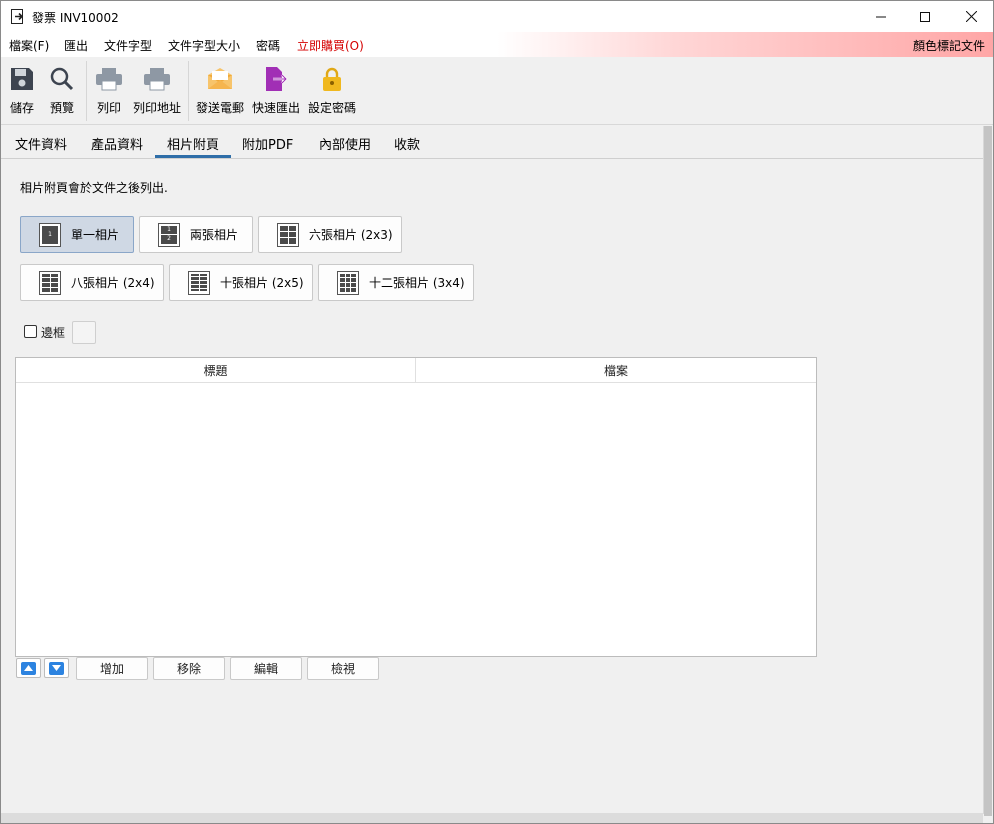 The image size is (994, 824). What do you see at coordinates (128, 45) in the screenshot?
I see `menu-document-font: 文件字型` at bounding box center [128, 45].